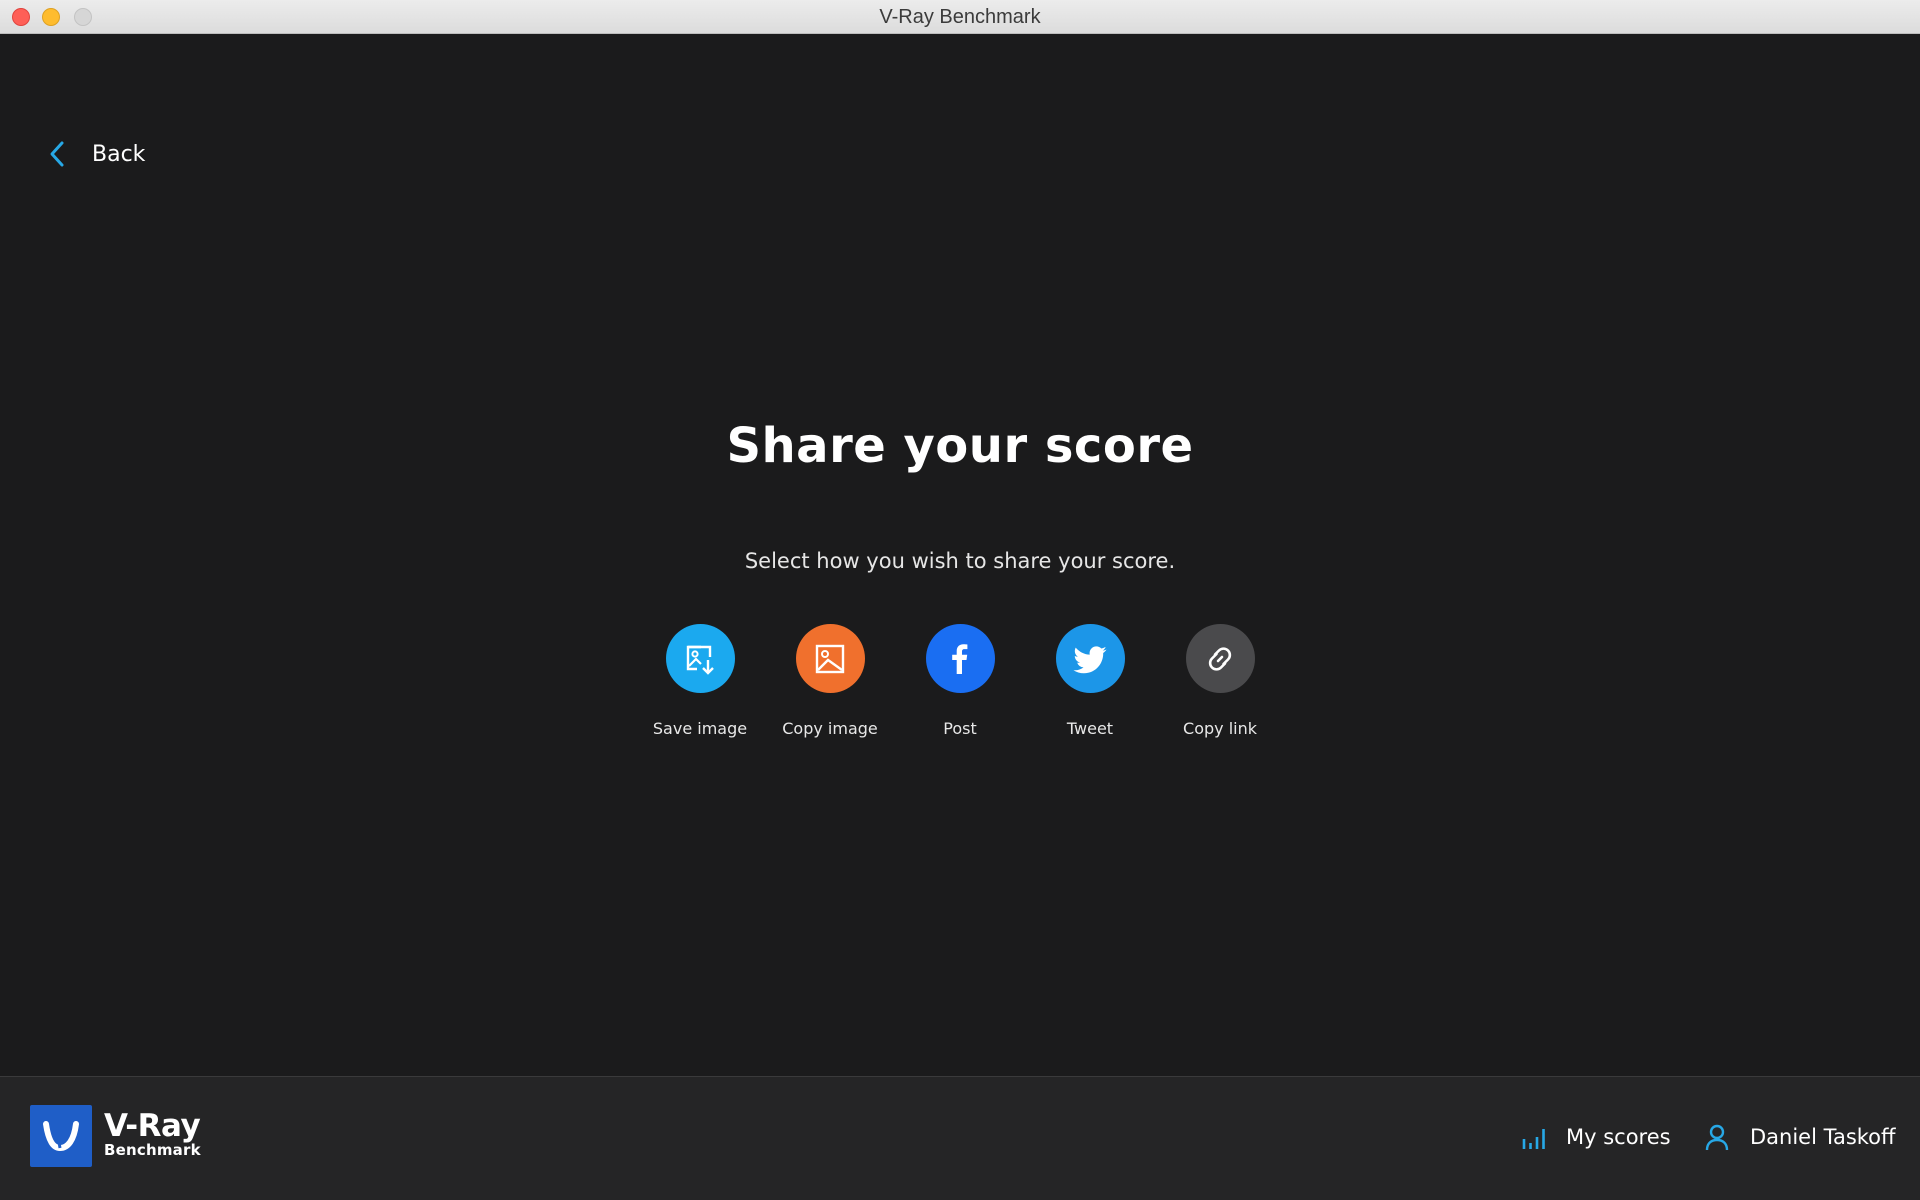  I want to click on copy-link-circle, so click(1220, 658).